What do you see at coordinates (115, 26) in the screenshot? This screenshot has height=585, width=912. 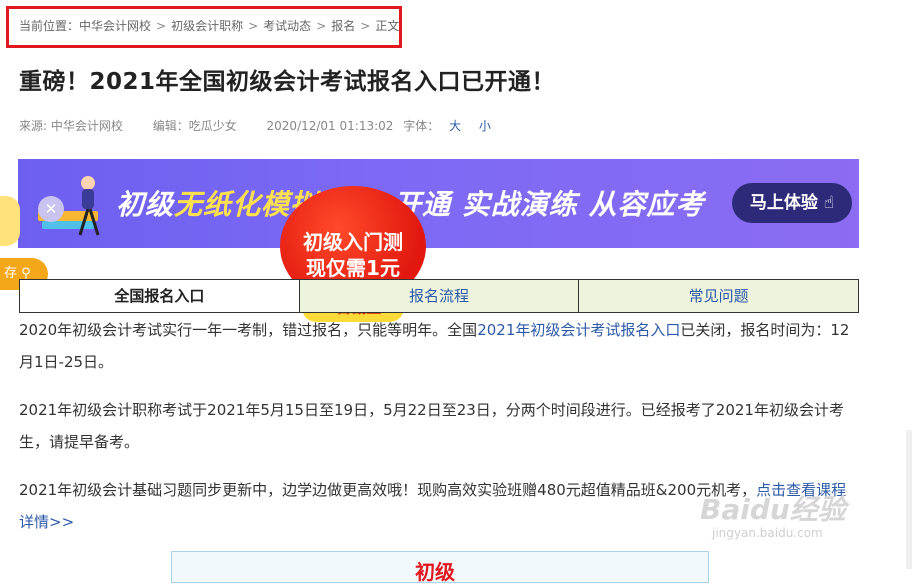 I see `breadcrumb-item-home: 中华会计网校` at bounding box center [115, 26].